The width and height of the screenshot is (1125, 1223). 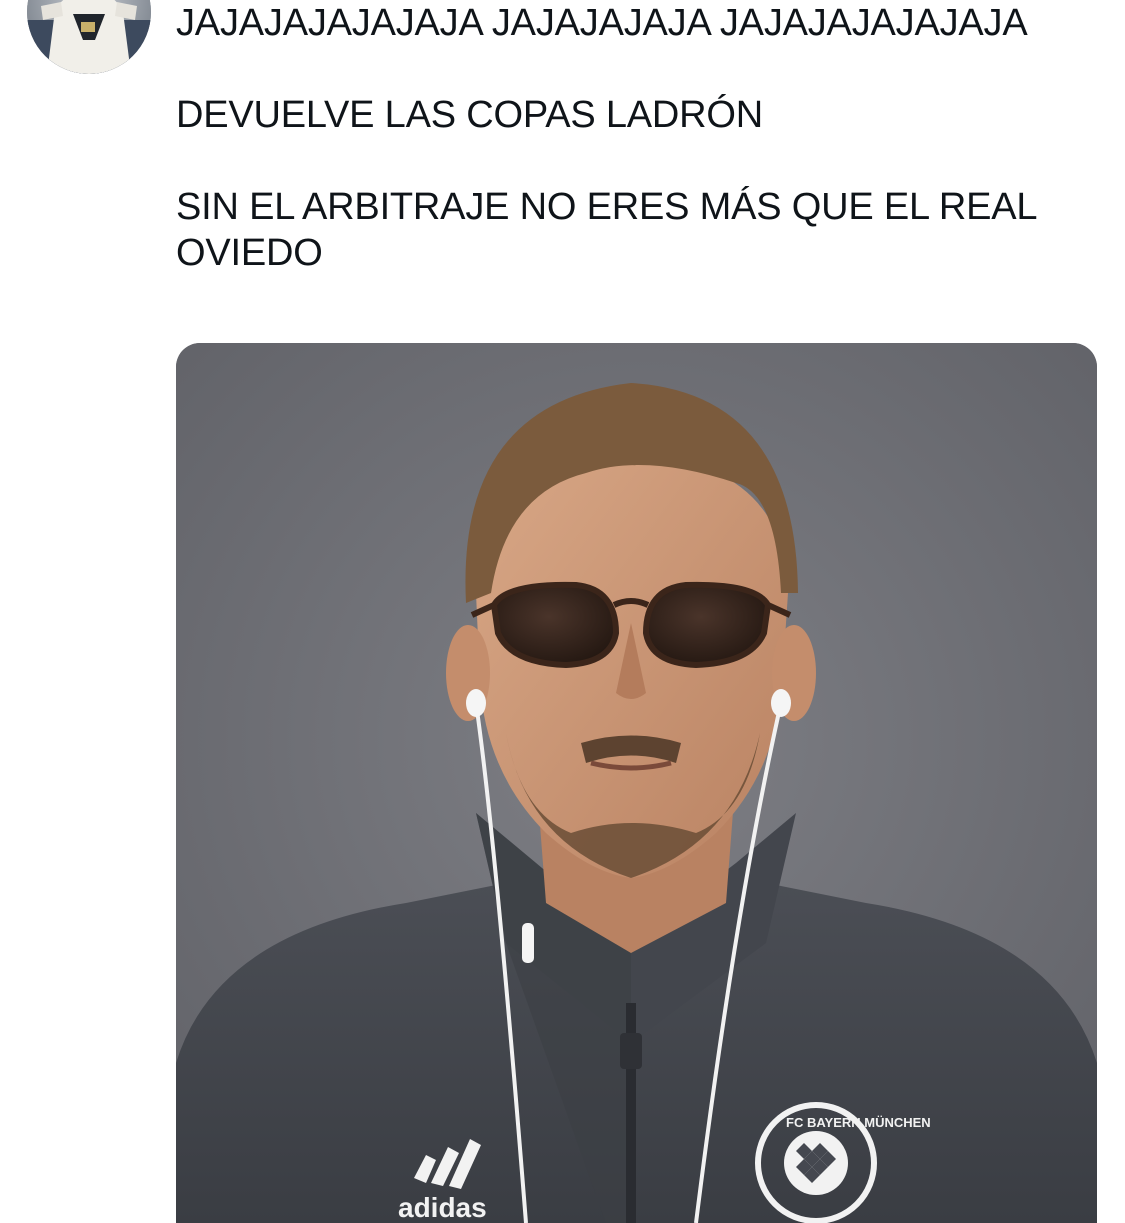 I want to click on tweet-paragraph: DEVUELVE LAS COPAS LADRÓN, so click(x=470, y=115).